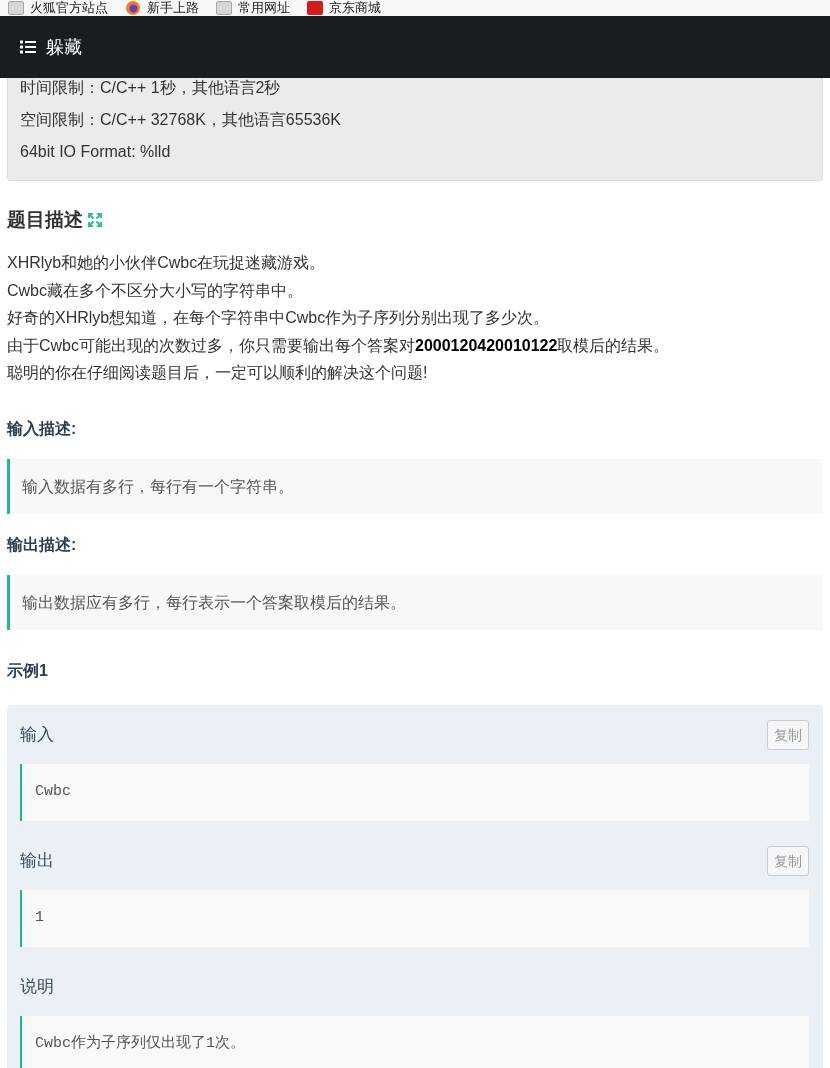  I want to click on bookmark-link: 火狐官方站点, so click(58, 8).